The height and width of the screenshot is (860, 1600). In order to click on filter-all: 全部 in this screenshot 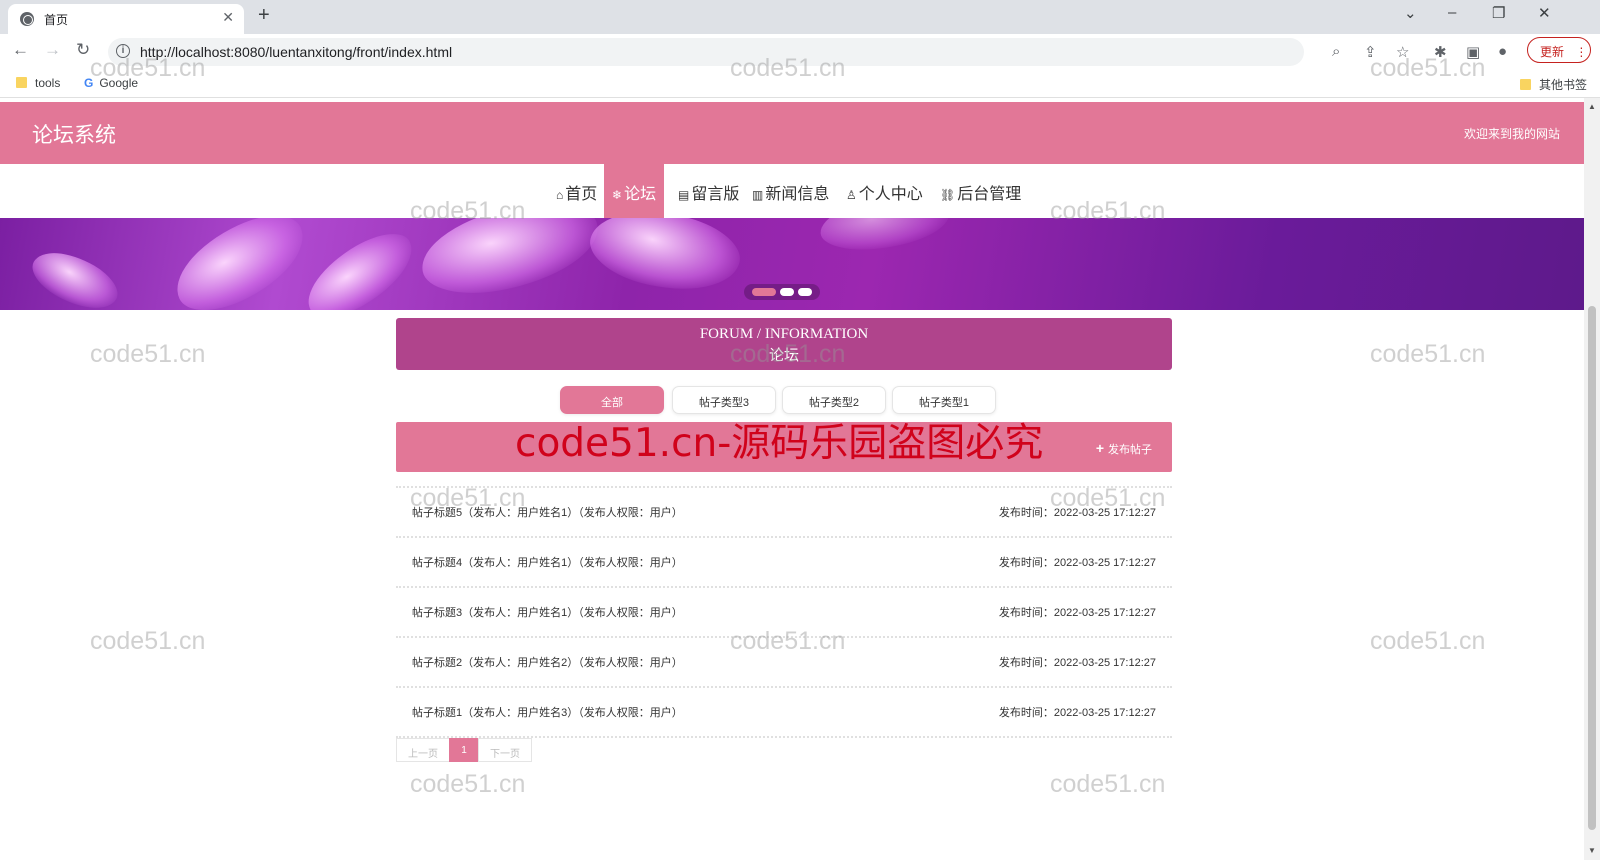, I will do `click(612, 400)`.